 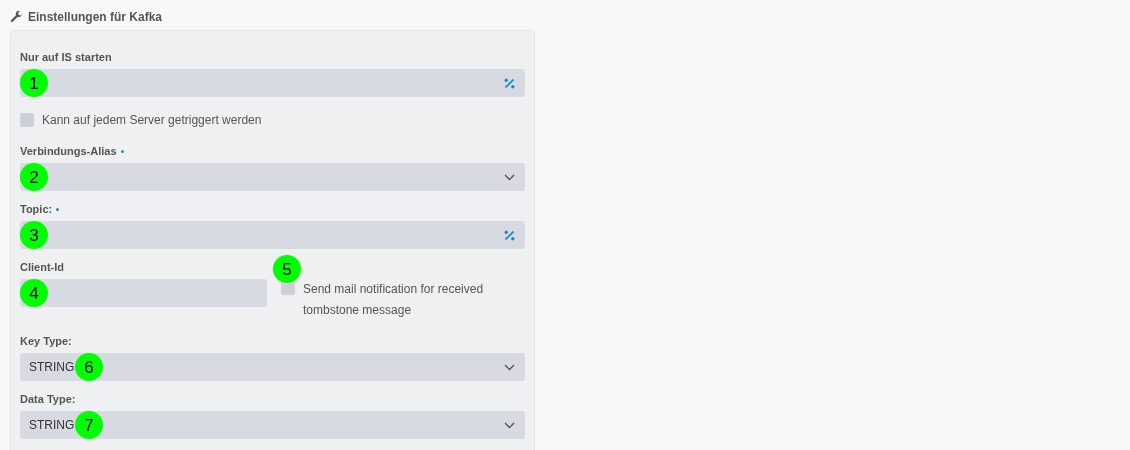 I want to click on dropdown: STRING 7, so click(x=272, y=425).